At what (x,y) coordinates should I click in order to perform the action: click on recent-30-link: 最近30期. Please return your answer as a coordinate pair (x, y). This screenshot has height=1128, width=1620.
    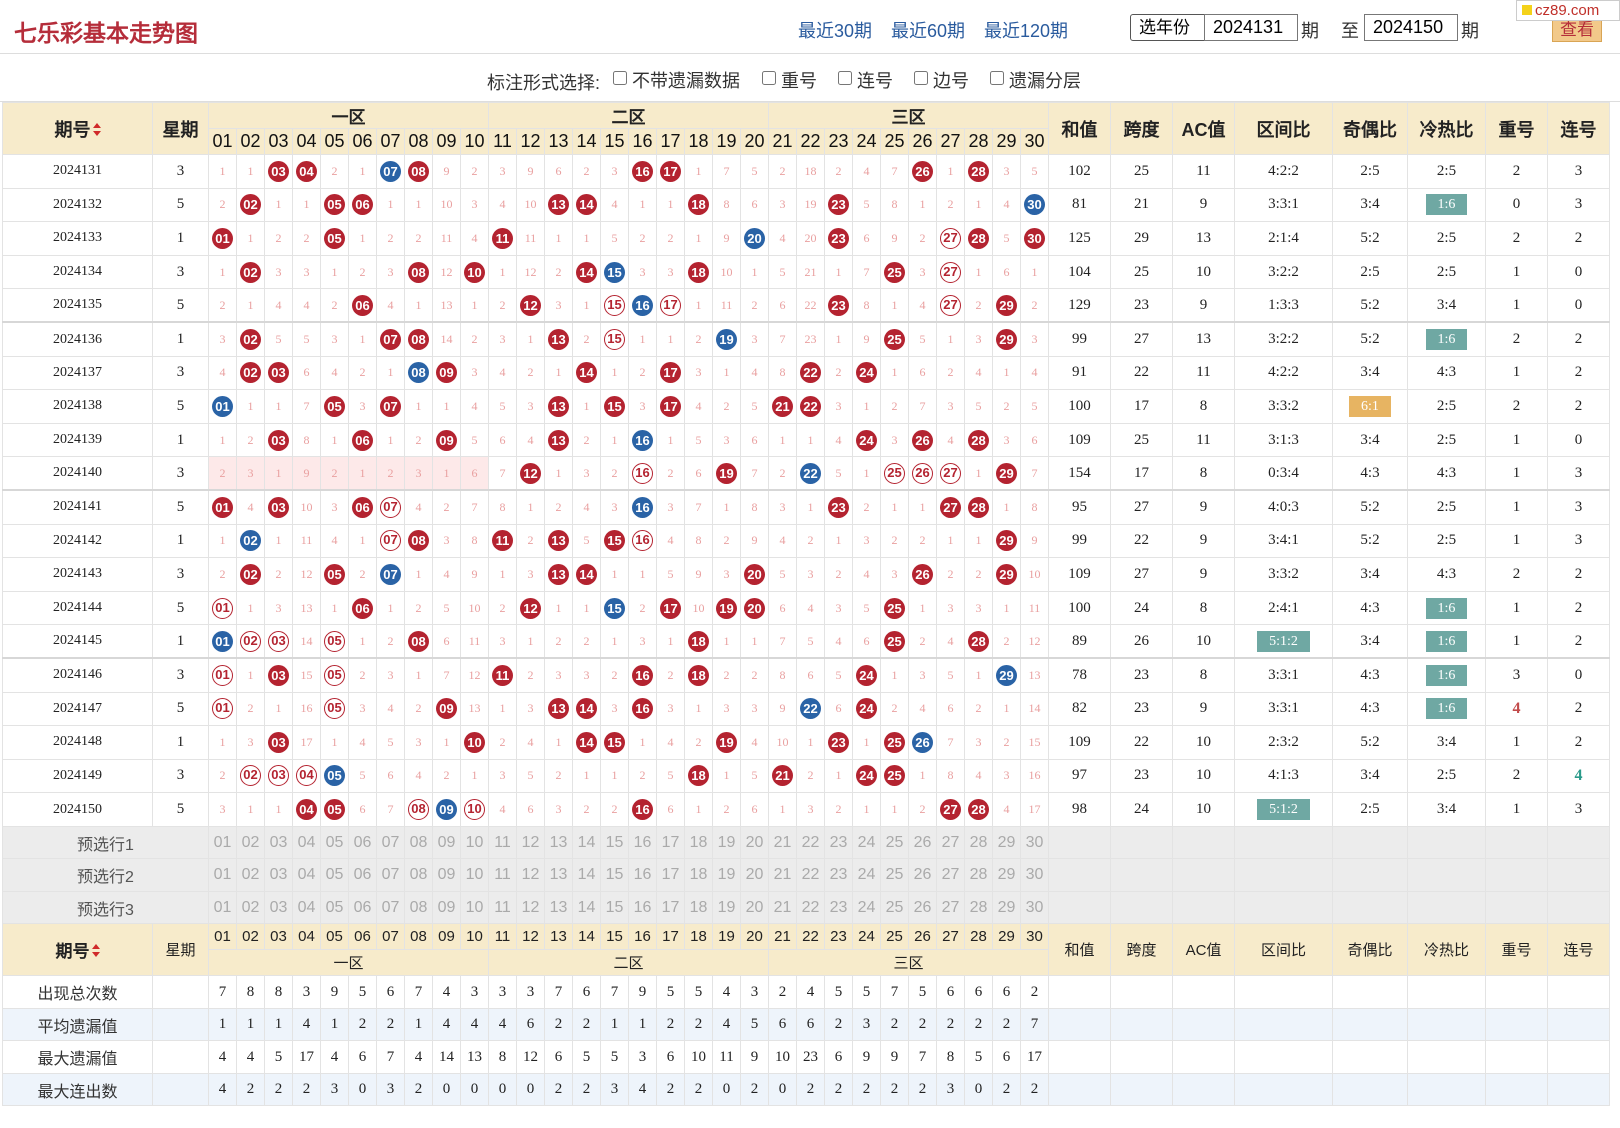
    Looking at the image, I should click on (835, 30).